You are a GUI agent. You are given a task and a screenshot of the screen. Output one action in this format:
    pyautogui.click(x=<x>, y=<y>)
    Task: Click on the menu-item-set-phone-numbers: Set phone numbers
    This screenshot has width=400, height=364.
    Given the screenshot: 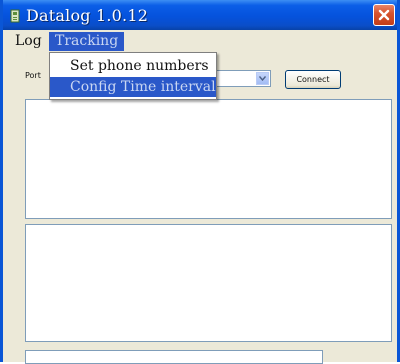 What is the action you would take?
    pyautogui.click(x=133, y=66)
    